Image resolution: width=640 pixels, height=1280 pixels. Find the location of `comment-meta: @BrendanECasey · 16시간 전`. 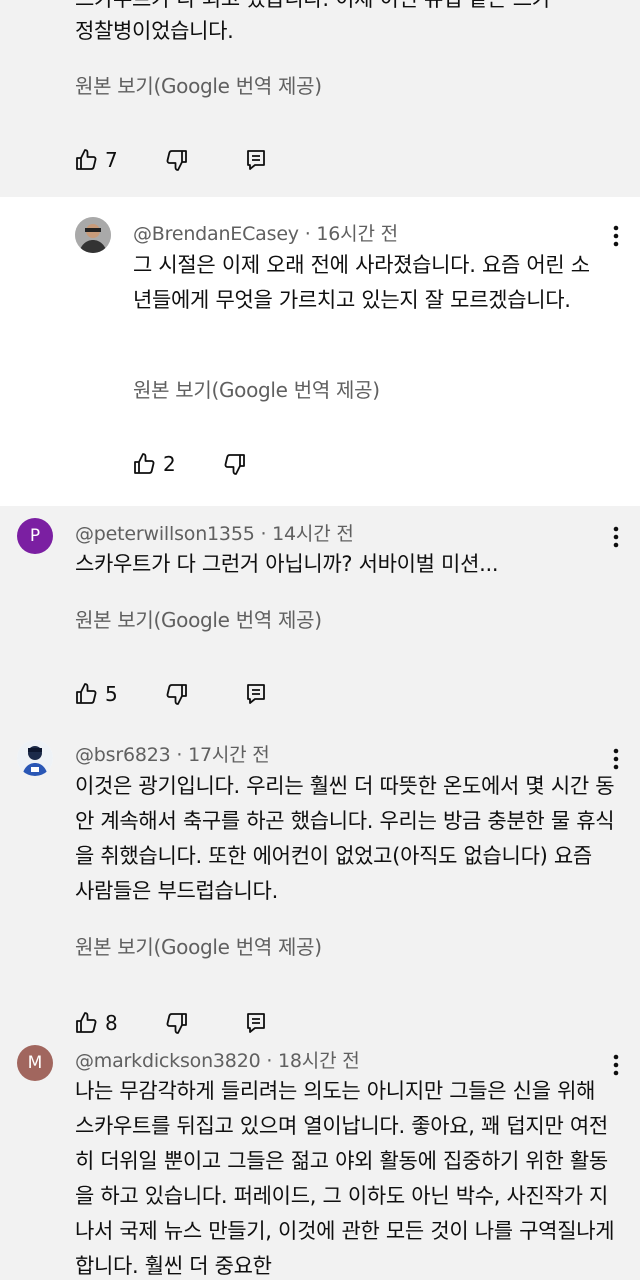

comment-meta: @BrendanECasey · 16시간 전 is located at coordinates (265, 232).